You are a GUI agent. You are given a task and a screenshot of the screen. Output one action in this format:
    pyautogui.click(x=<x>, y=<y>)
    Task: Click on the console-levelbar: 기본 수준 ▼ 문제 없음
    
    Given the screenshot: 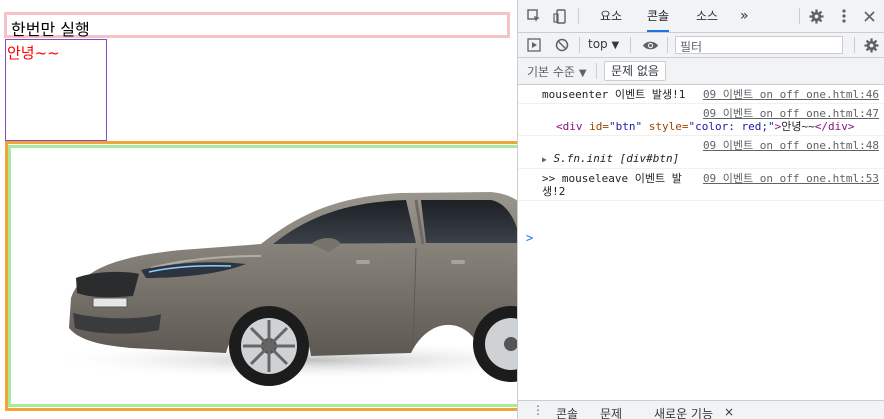 What is the action you would take?
    pyautogui.click(x=701, y=71)
    